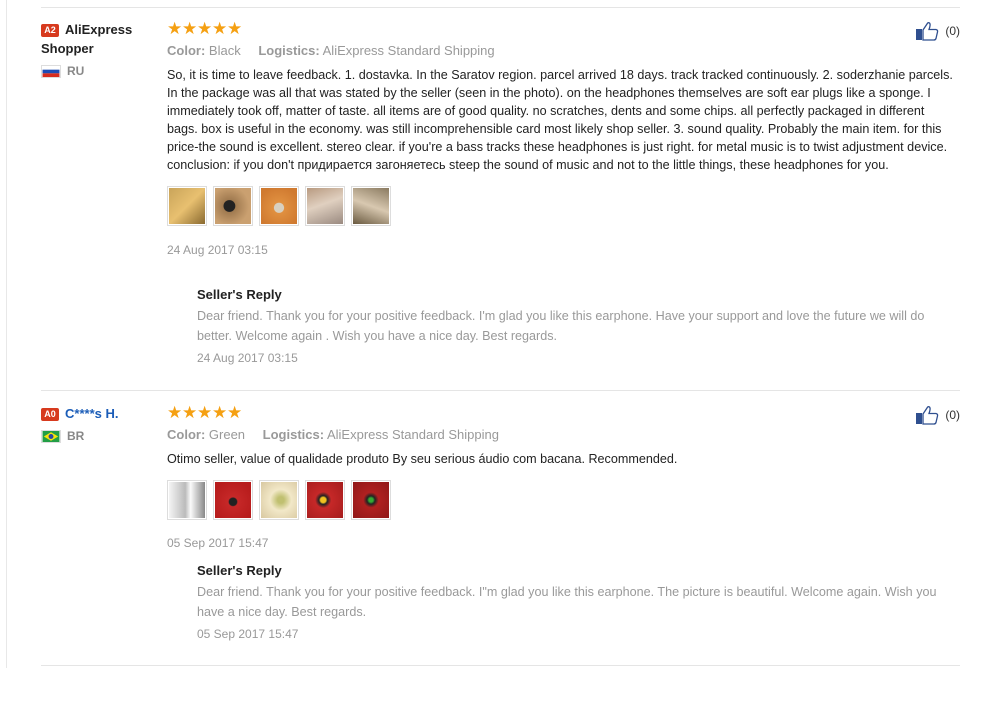 The width and height of the screenshot is (1000, 702). Describe the element at coordinates (100, 423) in the screenshot. I see `reviewer-info: A0 C****s H. BR` at that location.